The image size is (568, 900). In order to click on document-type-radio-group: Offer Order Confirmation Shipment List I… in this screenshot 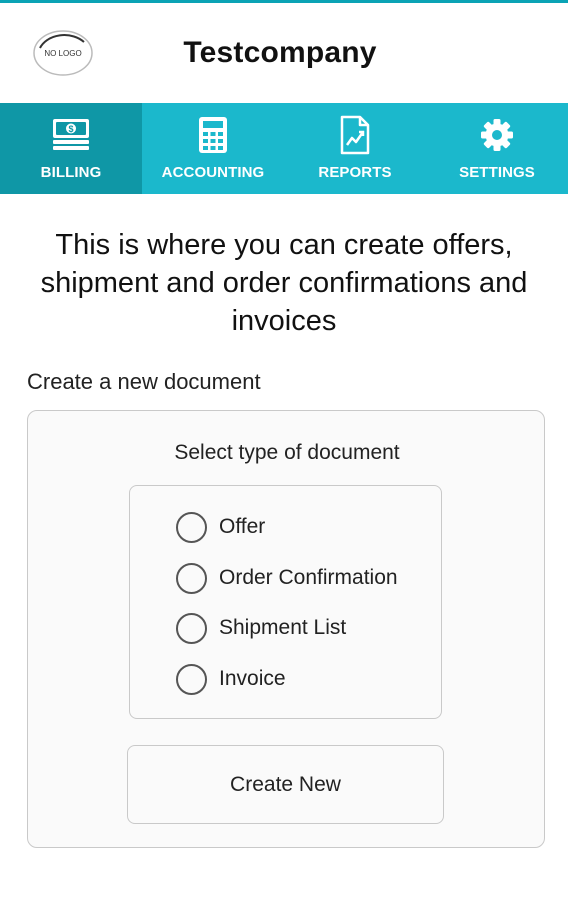, I will do `click(285, 602)`.